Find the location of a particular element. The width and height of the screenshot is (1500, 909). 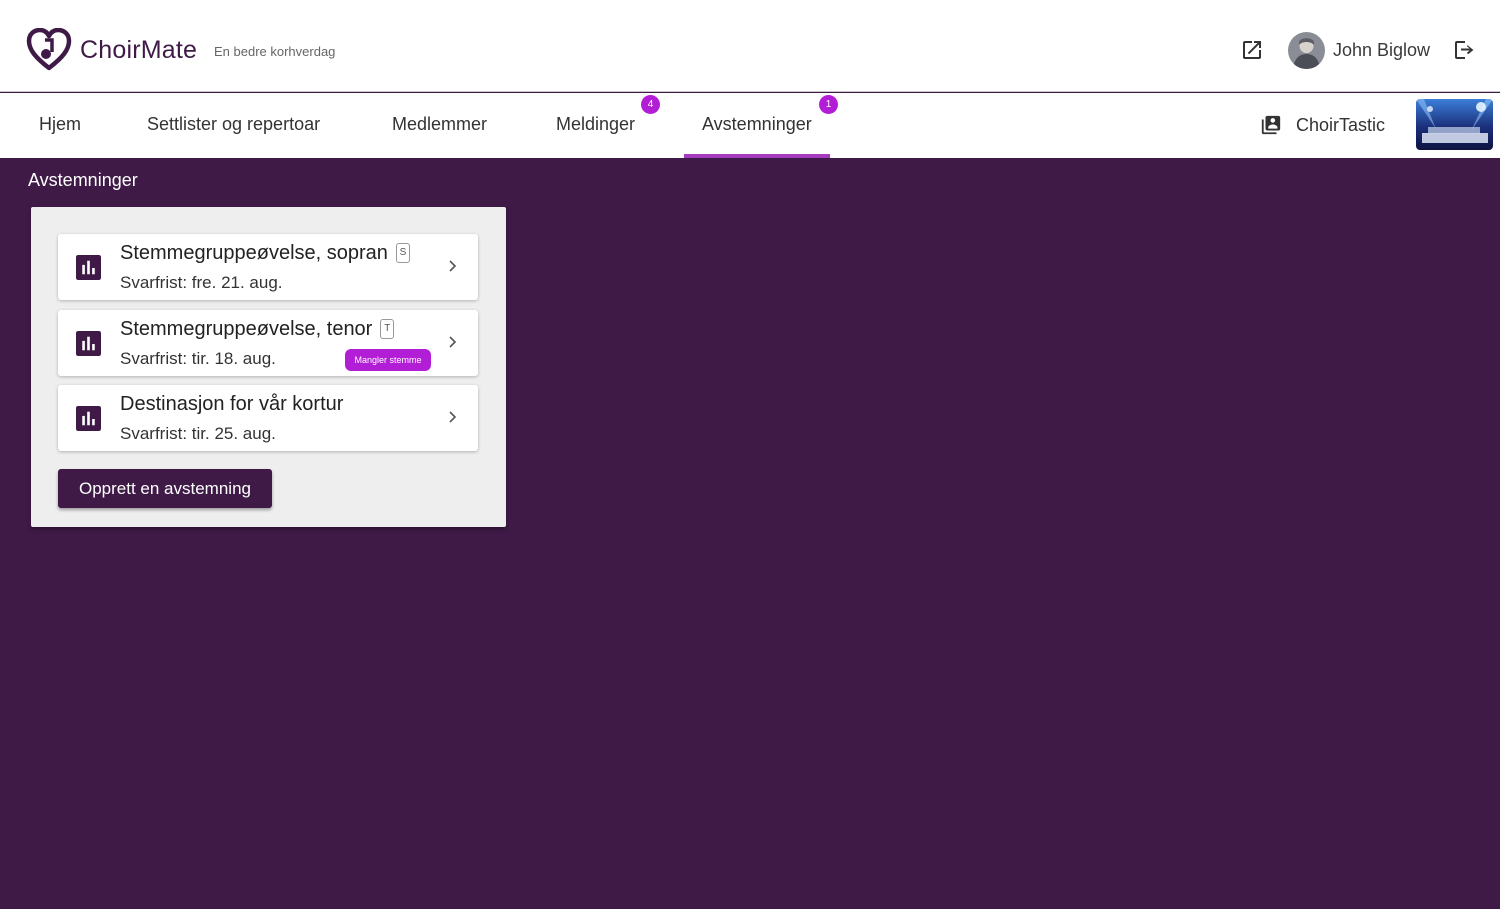

poll-deadline: Svarfrist: fre. 21. aug. is located at coordinates (201, 282).